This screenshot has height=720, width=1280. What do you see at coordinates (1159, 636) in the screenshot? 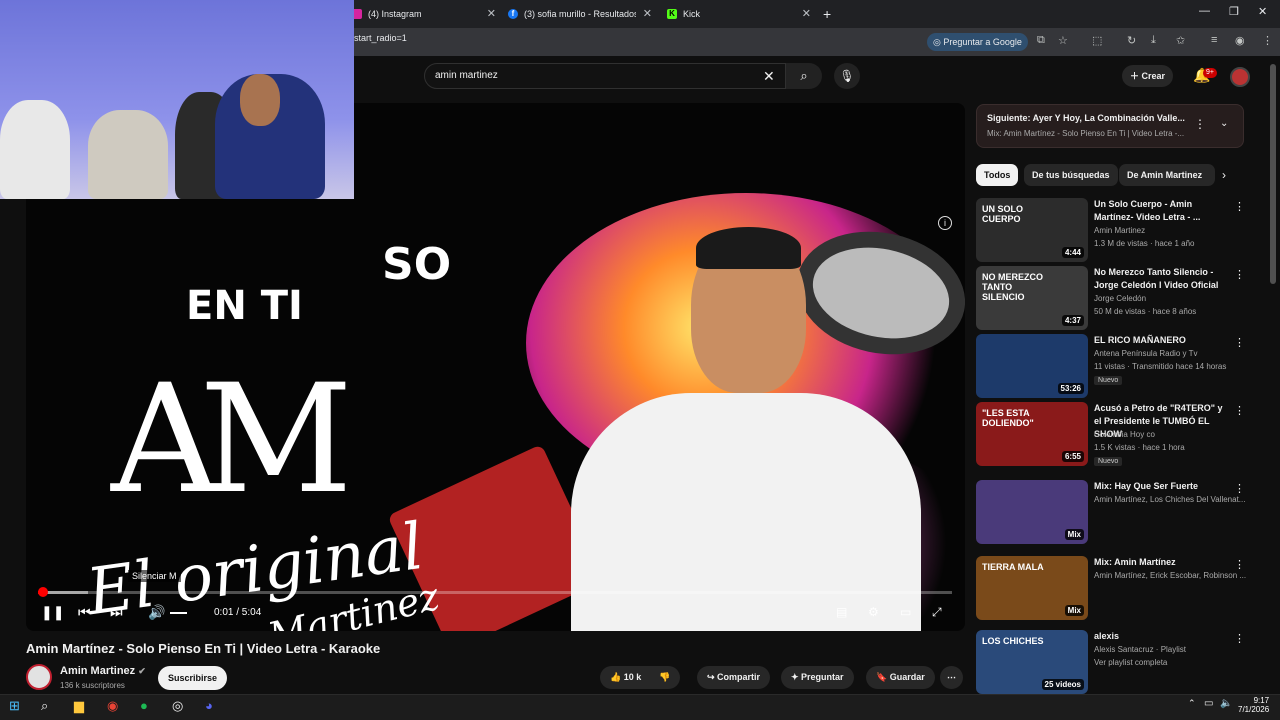
I see `related-video-title: alexis` at bounding box center [1159, 636].